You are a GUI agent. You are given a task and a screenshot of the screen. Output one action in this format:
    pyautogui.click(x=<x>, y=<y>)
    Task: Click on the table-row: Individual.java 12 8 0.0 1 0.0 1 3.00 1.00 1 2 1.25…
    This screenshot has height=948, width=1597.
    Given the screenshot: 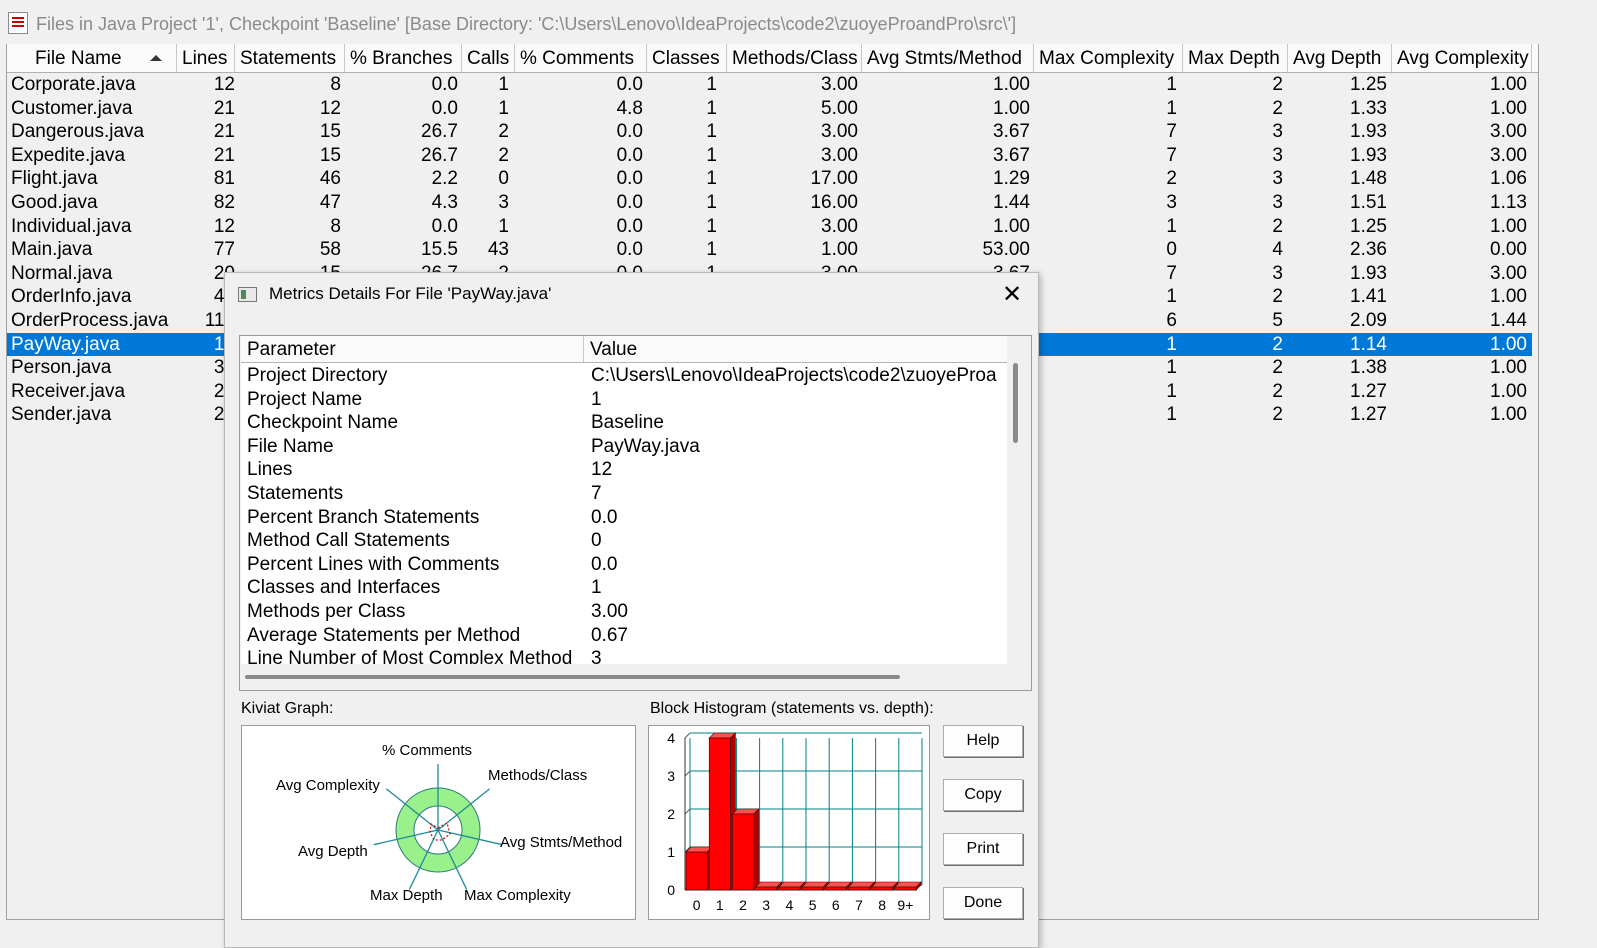 What is the action you would take?
    pyautogui.click(x=769, y=227)
    